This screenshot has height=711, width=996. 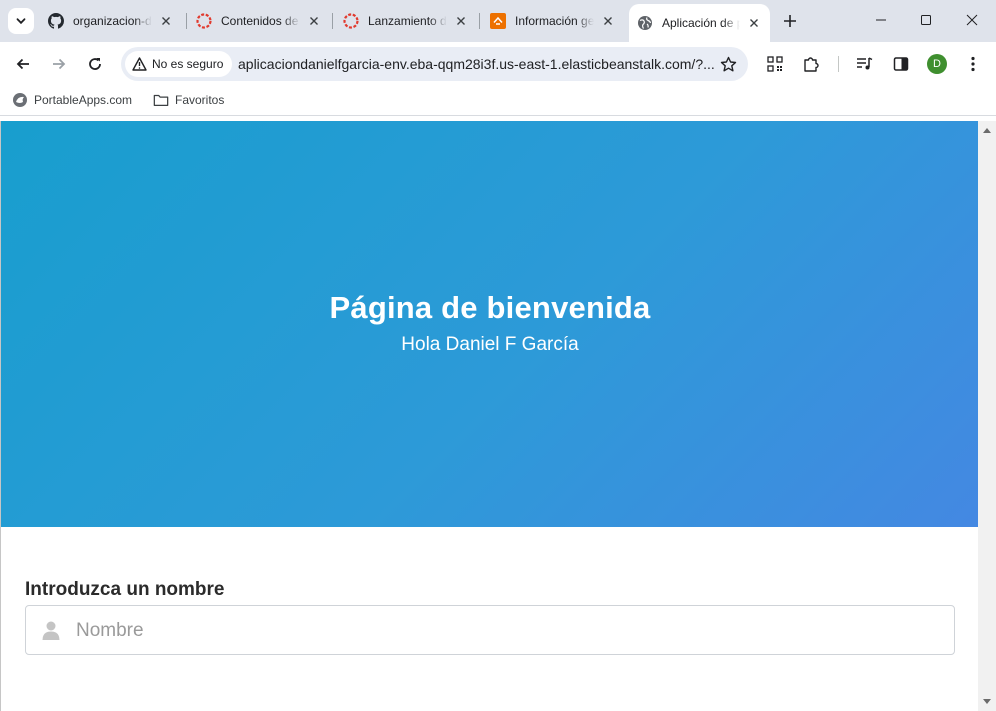 I want to click on tab-aplicacion: Aplicación de prueba, so click(x=699, y=23).